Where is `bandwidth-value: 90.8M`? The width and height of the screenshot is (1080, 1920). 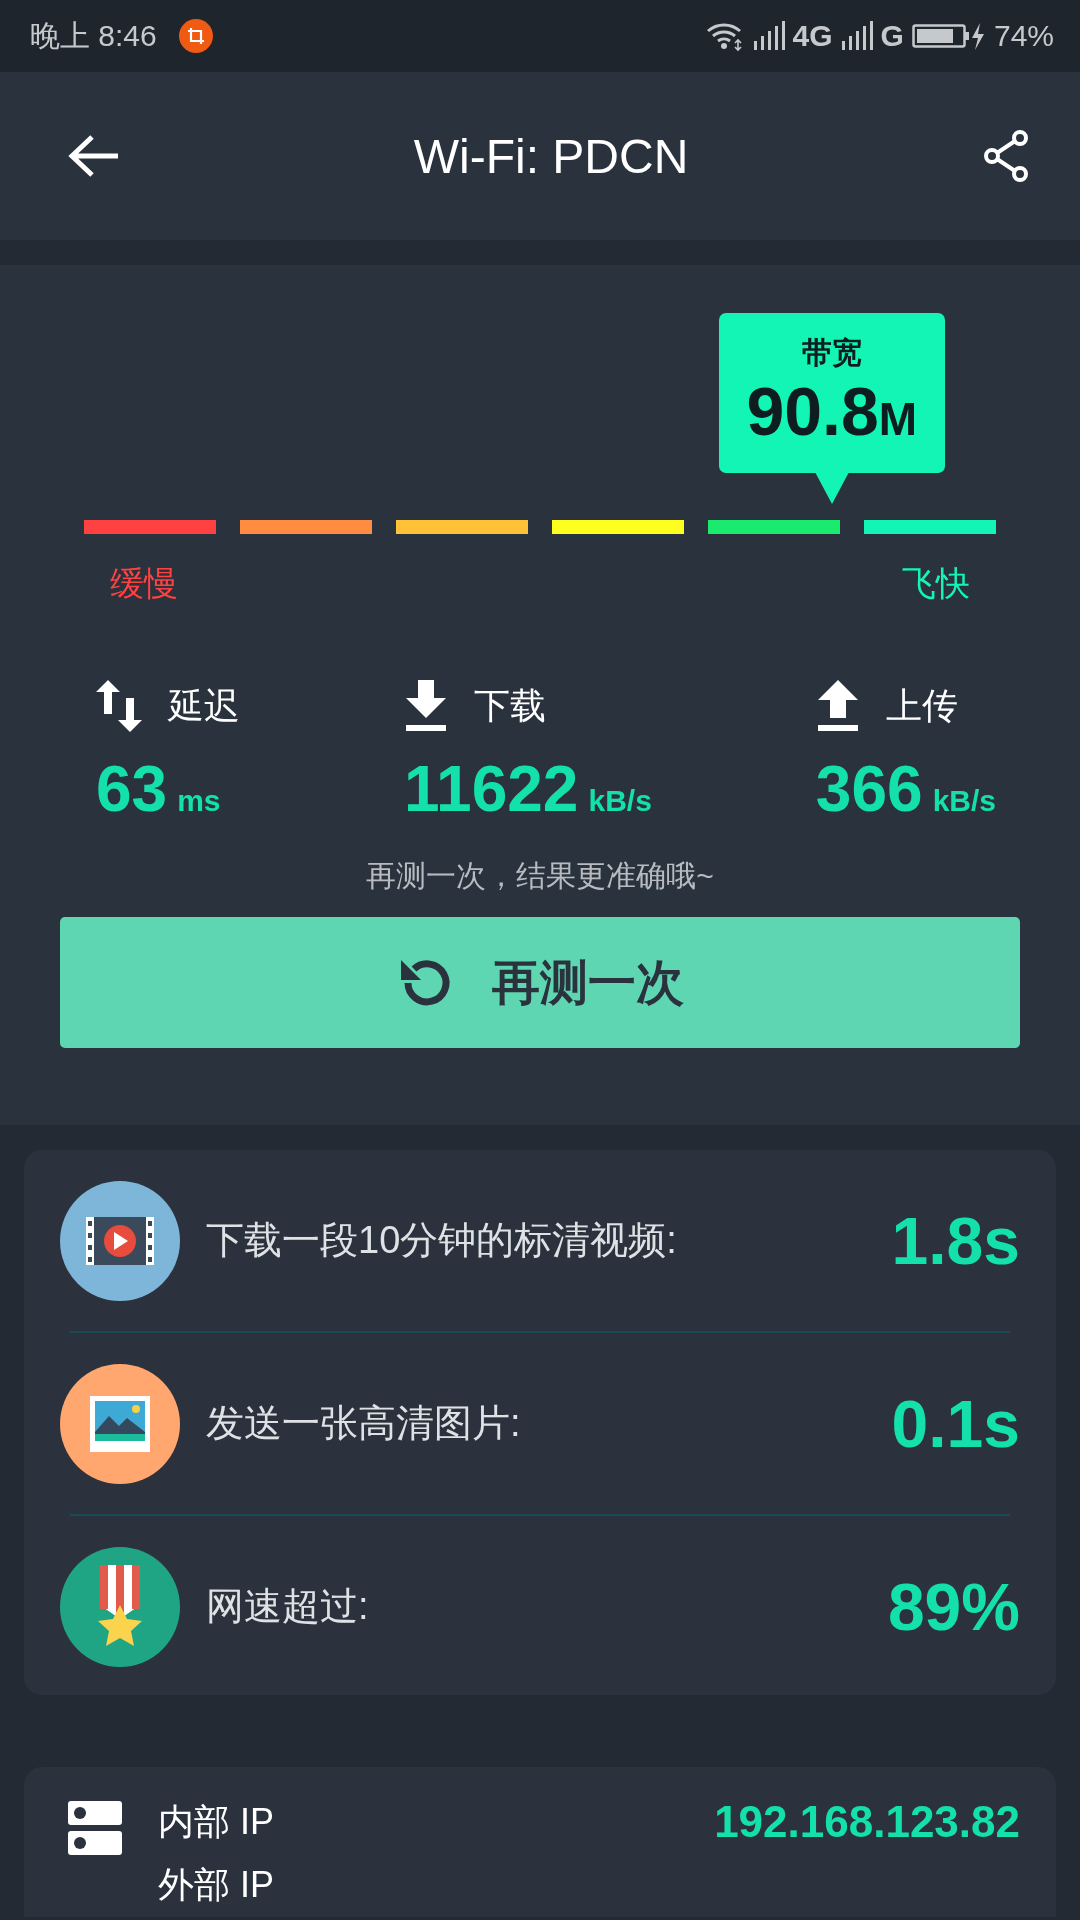 bandwidth-value: 90.8M is located at coordinates (832, 411).